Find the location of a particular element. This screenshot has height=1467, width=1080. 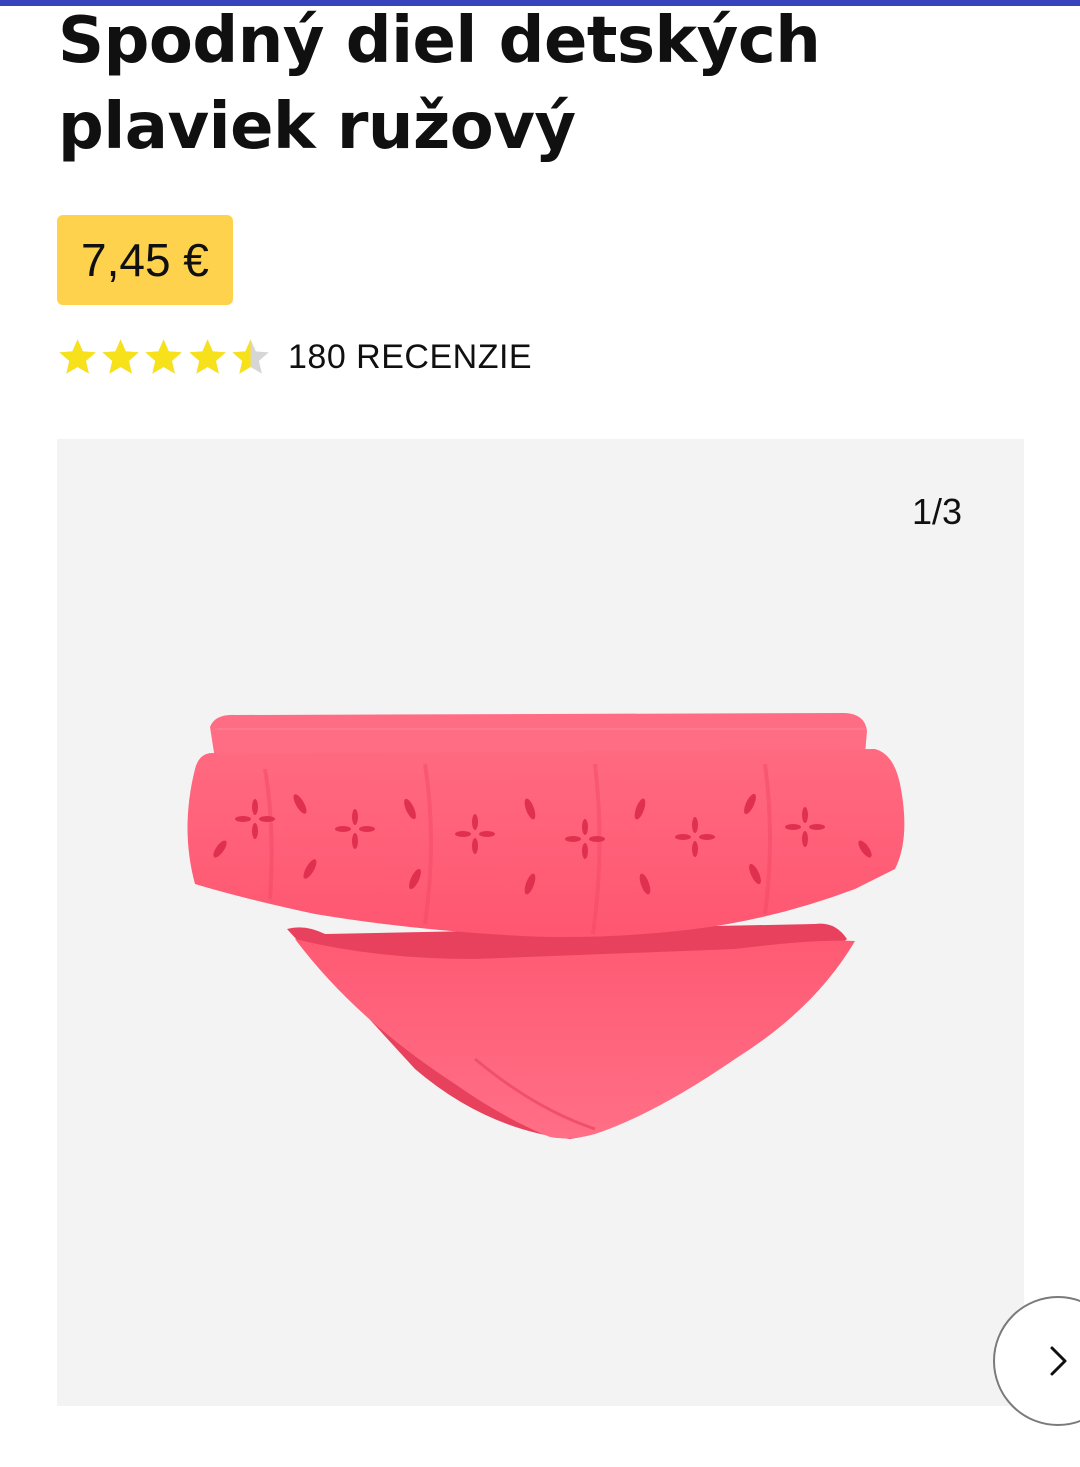

product-title: Spodný diel detských plaviek ružový is located at coordinates (439, 84).